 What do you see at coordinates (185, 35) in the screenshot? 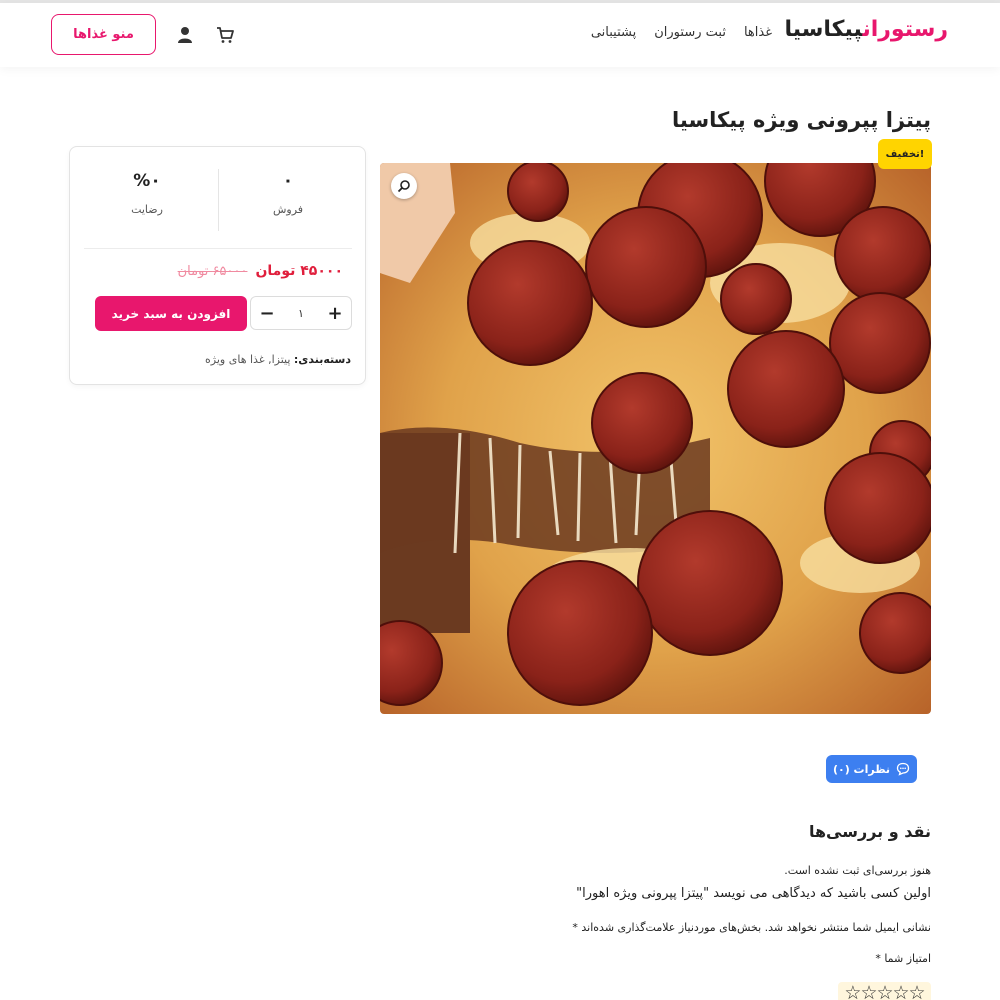
I see `user-icon` at bounding box center [185, 35].